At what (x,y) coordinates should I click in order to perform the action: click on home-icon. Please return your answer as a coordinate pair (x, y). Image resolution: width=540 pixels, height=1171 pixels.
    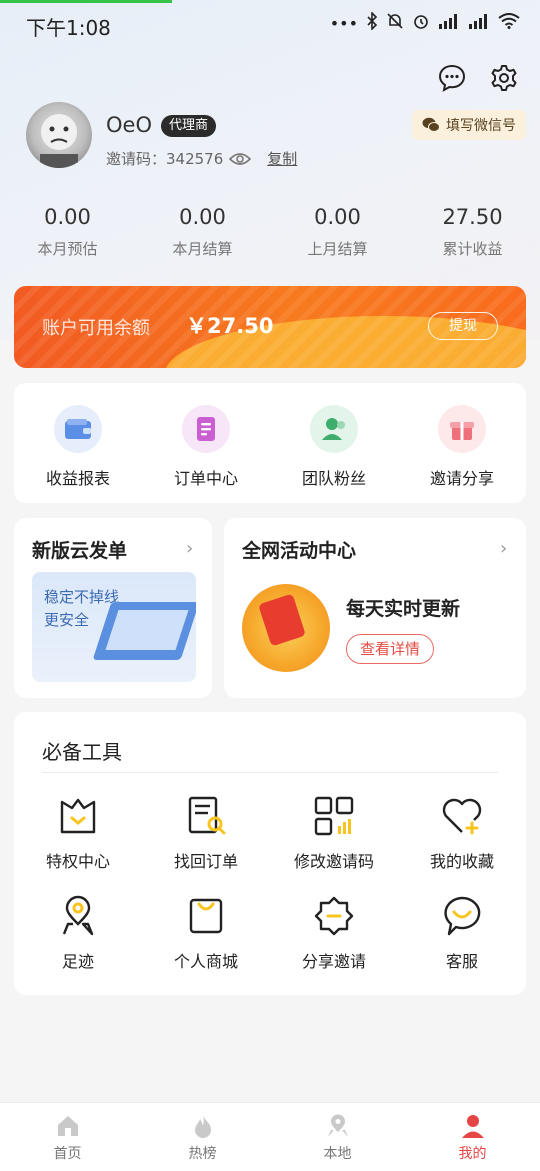
    Looking at the image, I should click on (67, 1126).